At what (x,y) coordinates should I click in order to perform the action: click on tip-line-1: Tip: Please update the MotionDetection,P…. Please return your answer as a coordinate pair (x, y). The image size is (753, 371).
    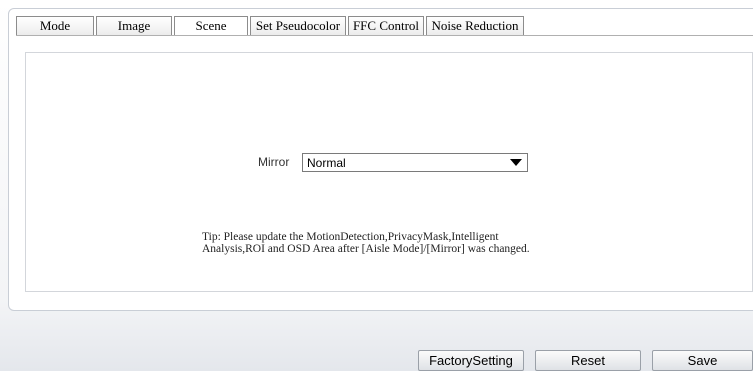
    Looking at the image, I should click on (350, 237).